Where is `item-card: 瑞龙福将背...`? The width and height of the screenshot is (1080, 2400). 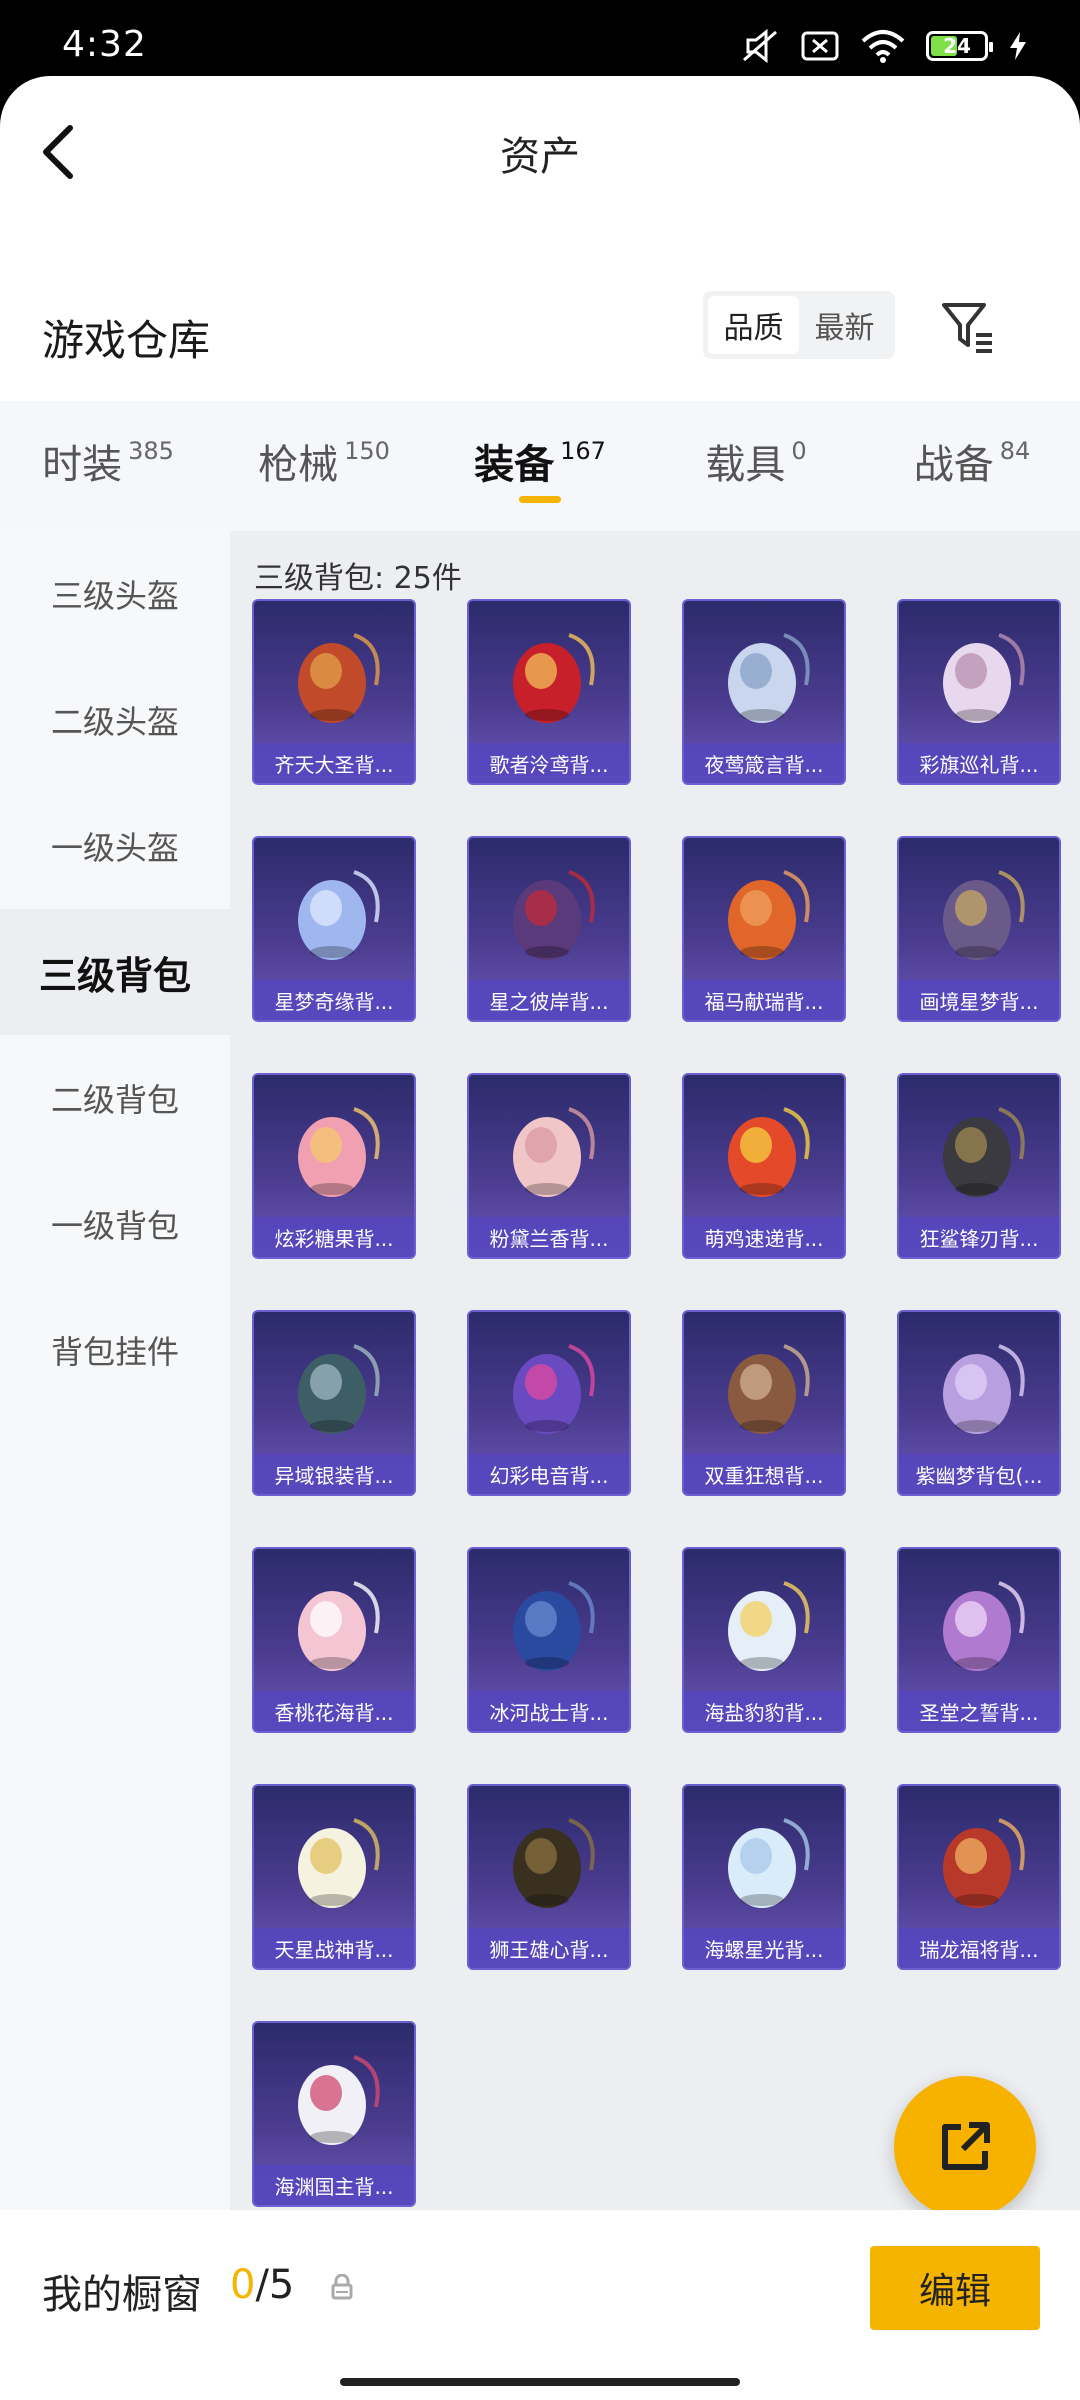
item-card: 瑞龙福将背... is located at coordinates (979, 1877).